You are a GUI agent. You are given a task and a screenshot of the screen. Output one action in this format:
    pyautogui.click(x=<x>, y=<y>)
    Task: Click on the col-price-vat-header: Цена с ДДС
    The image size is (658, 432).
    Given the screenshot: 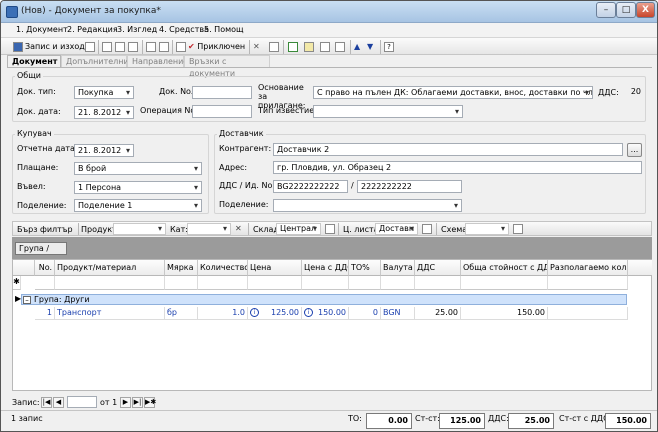 What is the action you would take?
    pyautogui.click(x=325, y=268)
    